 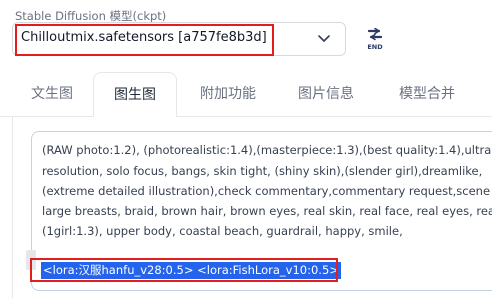 What do you see at coordinates (52, 94) in the screenshot?
I see `tab-txt2img: 文生图` at bounding box center [52, 94].